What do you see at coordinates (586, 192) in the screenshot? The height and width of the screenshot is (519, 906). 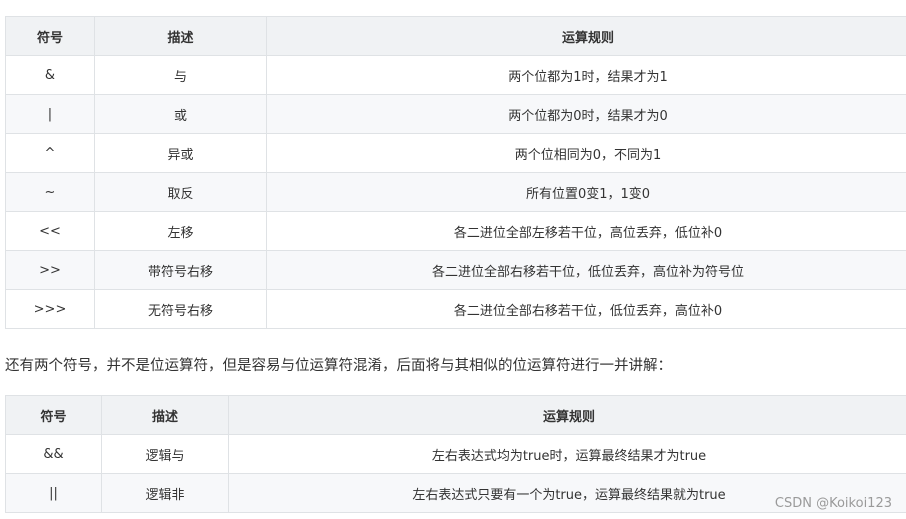 I see `cell-rule: 所有位置0变1，1变0` at bounding box center [586, 192].